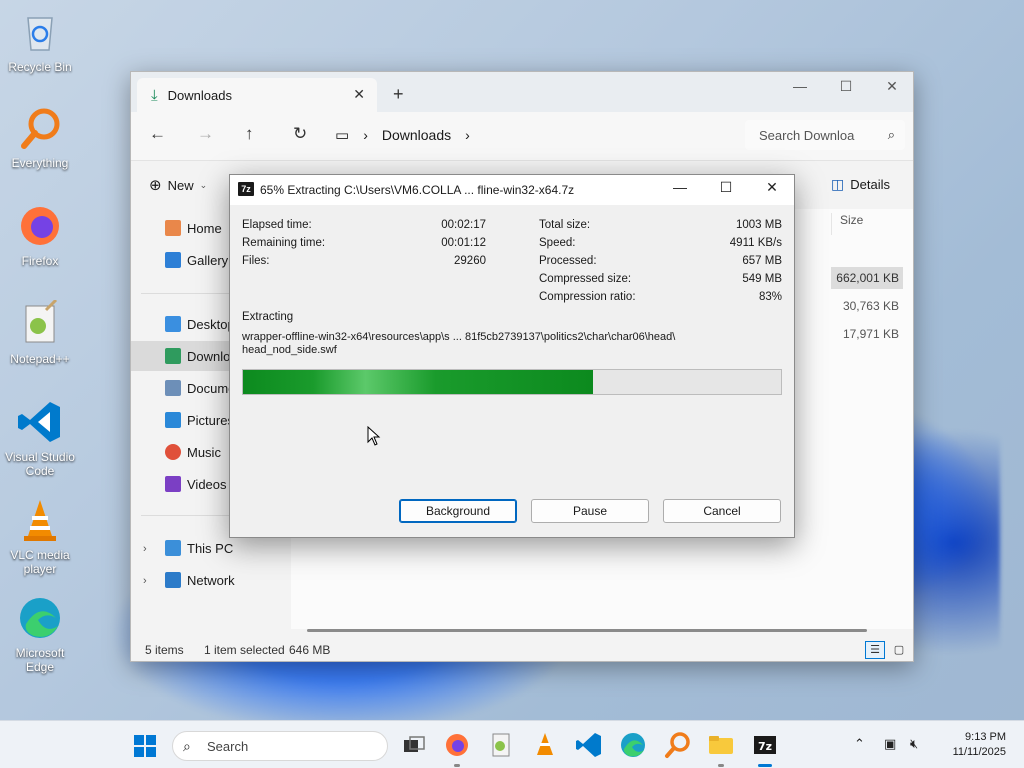  What do you see at coordinates (173, 260) in the screenshot?
I see `gallery-icon` at bounding box center [173, 260].